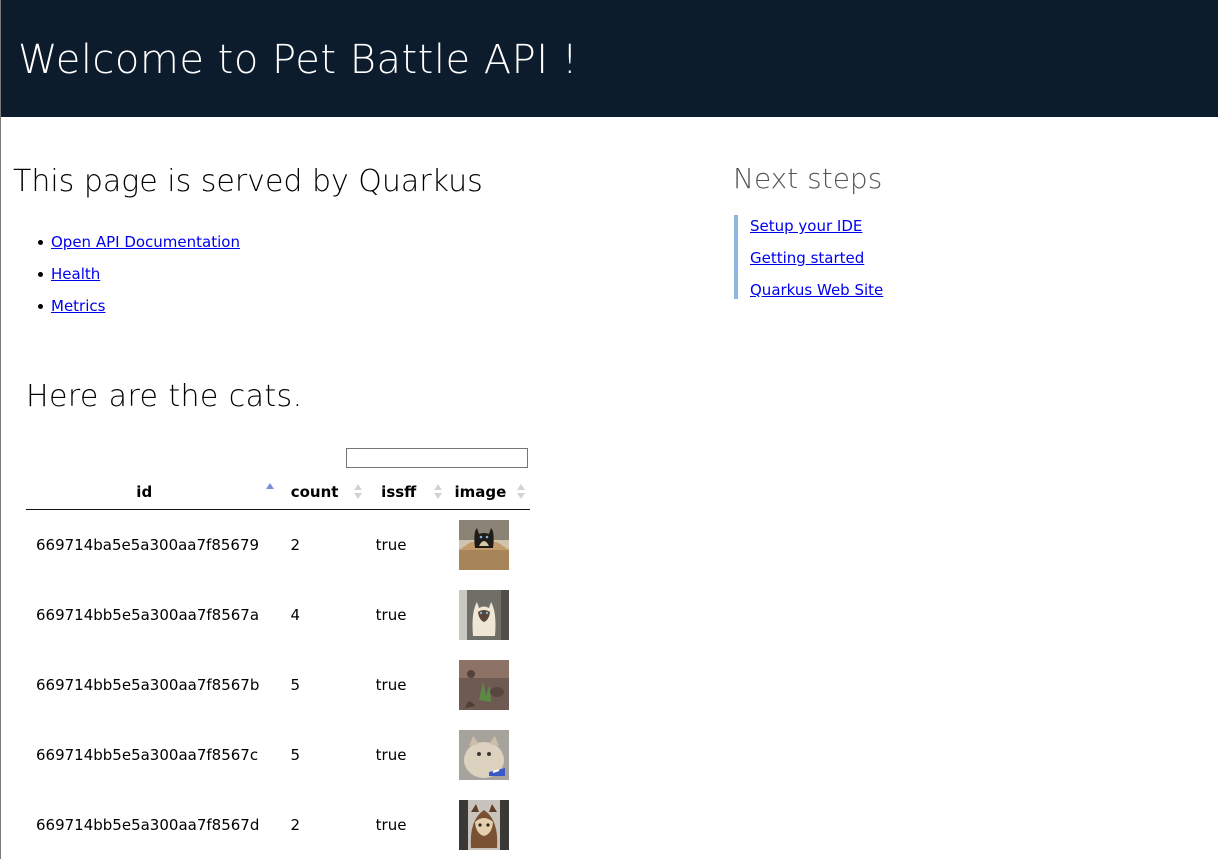  I want to click on column-header-image: image, so click(488, 492).